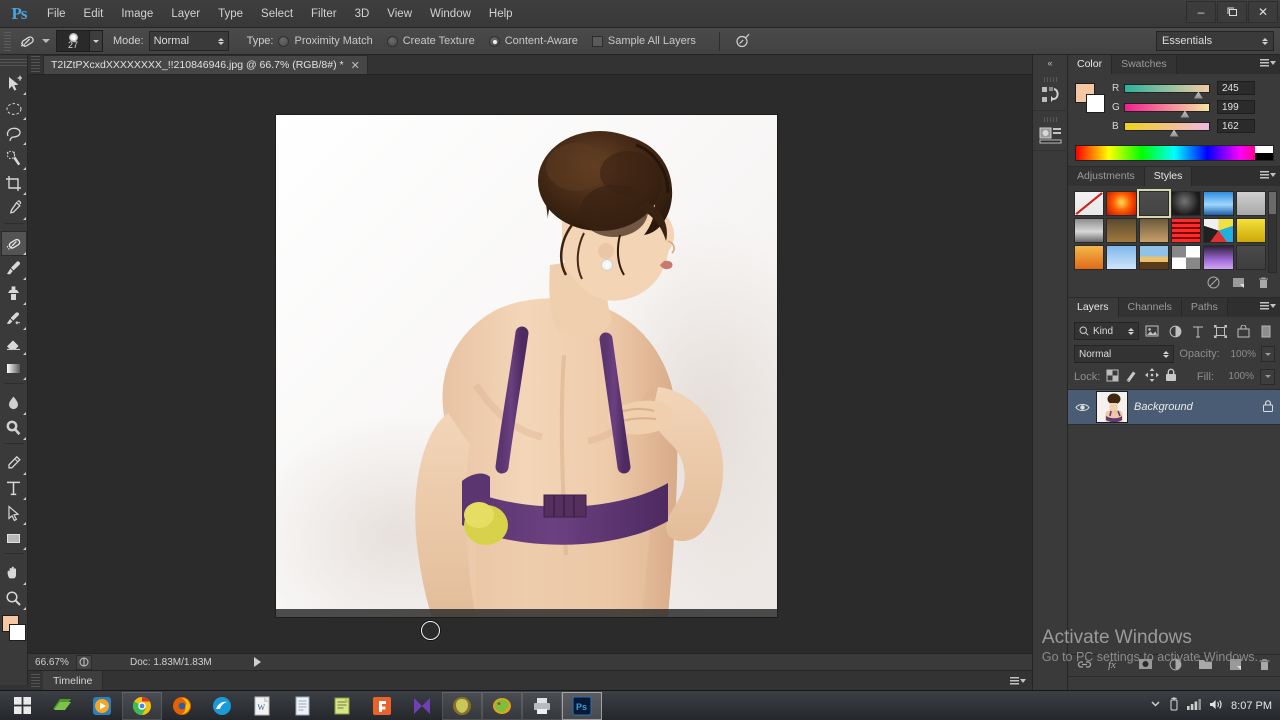 The width and height of the screenshot is (1280, 720). What do you see at coordinates (643, 41) in the screenshot?
I see `sample-all-layers-option: Sample All Layers` at bounding box center [643, 41].